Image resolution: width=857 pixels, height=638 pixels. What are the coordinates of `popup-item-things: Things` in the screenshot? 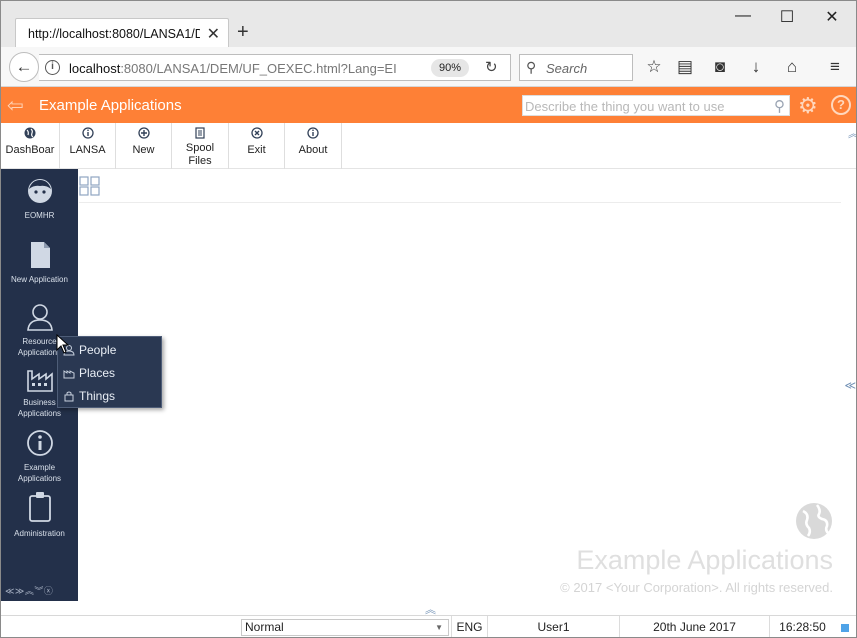 It's located at (110, 396).